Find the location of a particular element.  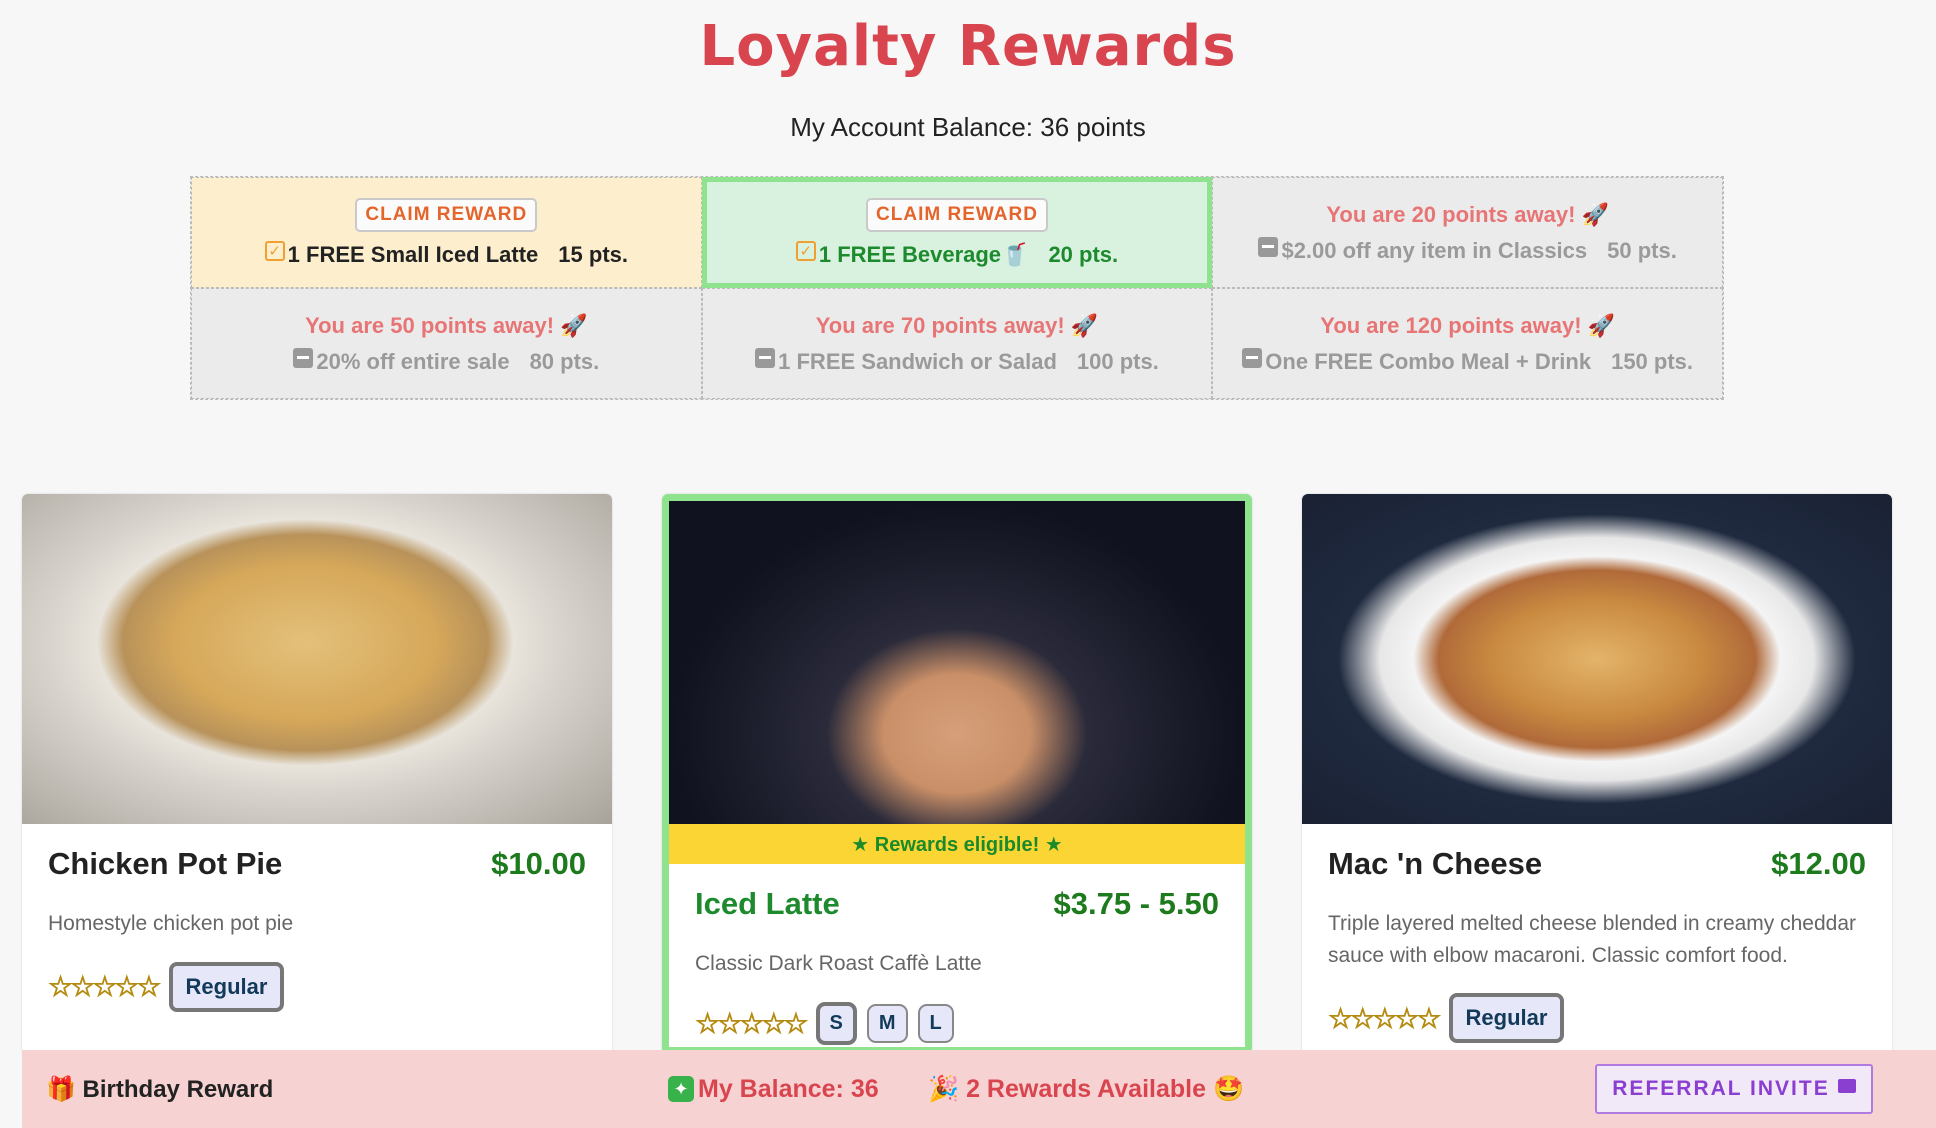

reward-line: ✓ 1 FREE Small Iced Latte 15 pts. is located at coordinates (446, 254).